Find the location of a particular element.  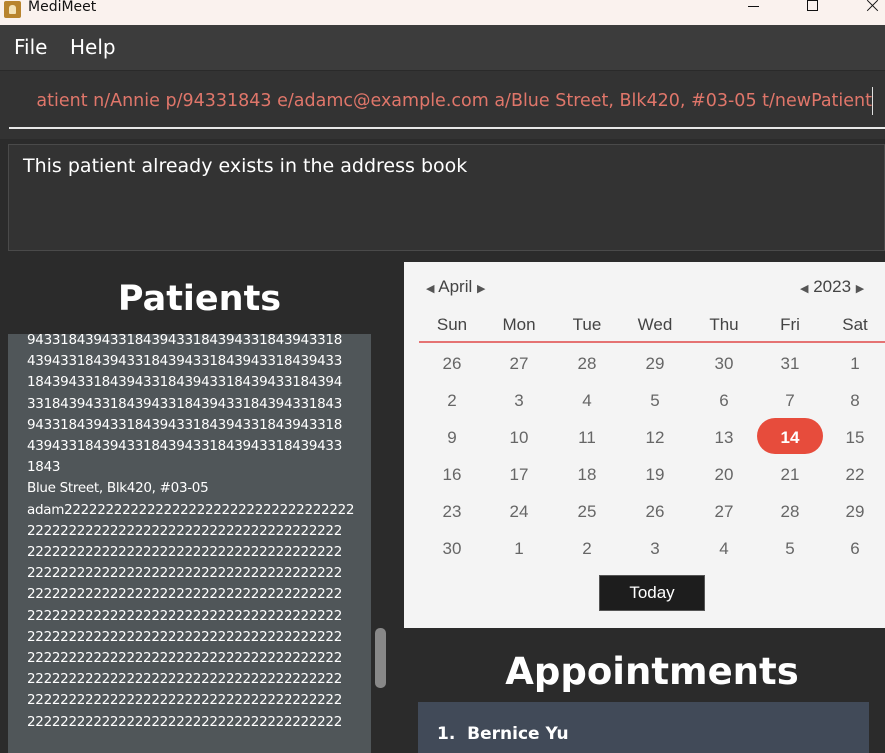

weekday-header: Sun is located at coordinates (452, 324).